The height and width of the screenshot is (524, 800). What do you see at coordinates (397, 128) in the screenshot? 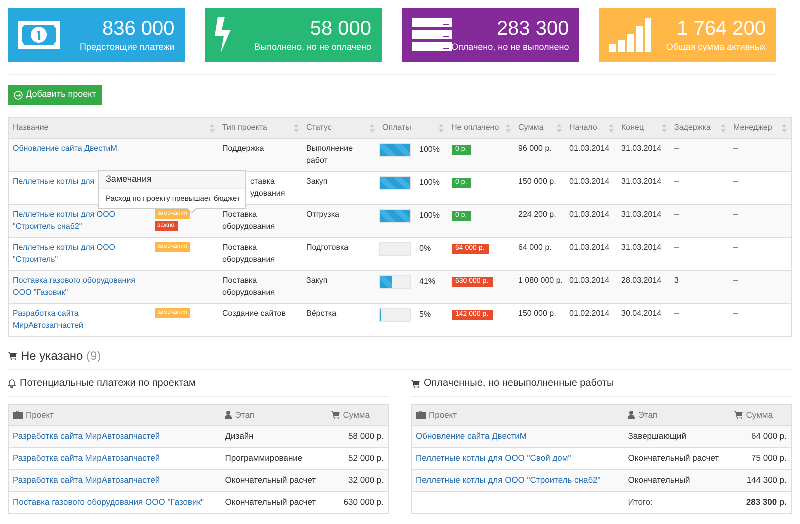
I see `column-header: Оплаты` at bounding box center [397, 128].